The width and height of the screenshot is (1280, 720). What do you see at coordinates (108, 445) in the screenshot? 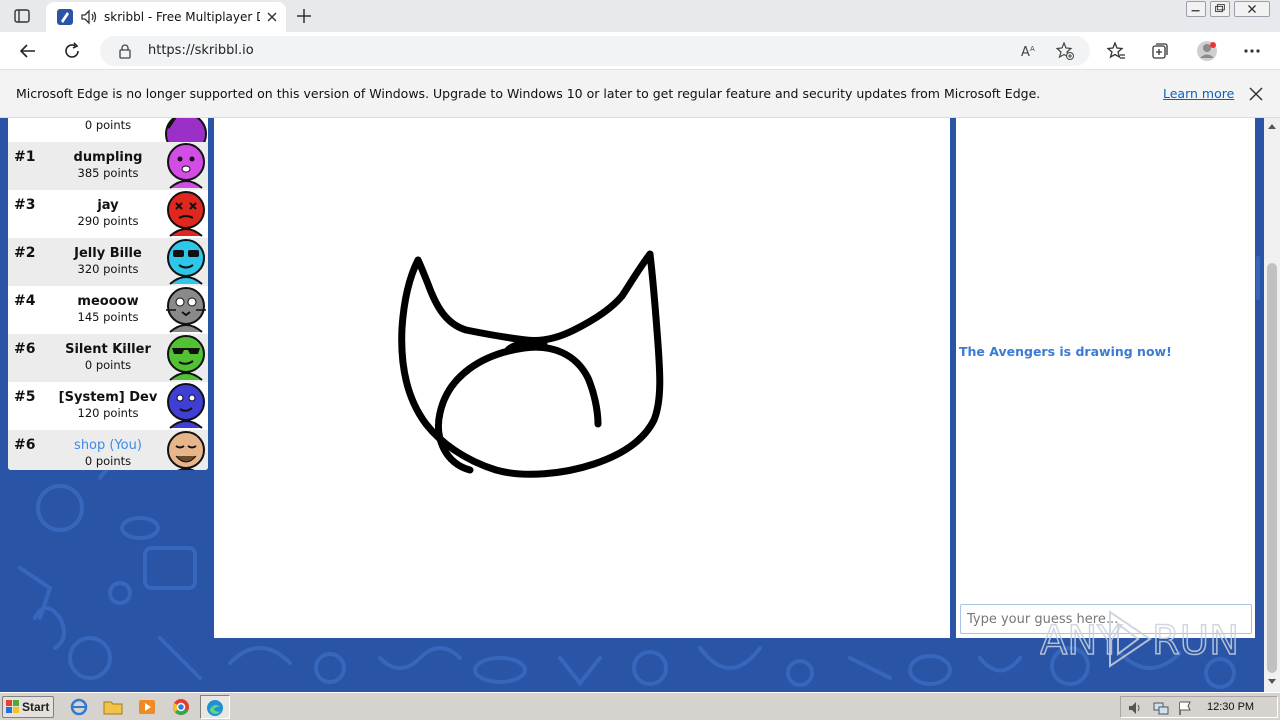
I see `player-name: shop (You)` at bounding box center [108, 445].